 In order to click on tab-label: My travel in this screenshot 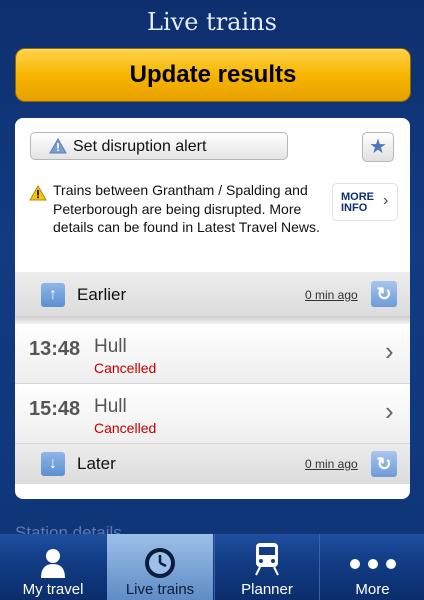, I will do `click(53, 589)`.